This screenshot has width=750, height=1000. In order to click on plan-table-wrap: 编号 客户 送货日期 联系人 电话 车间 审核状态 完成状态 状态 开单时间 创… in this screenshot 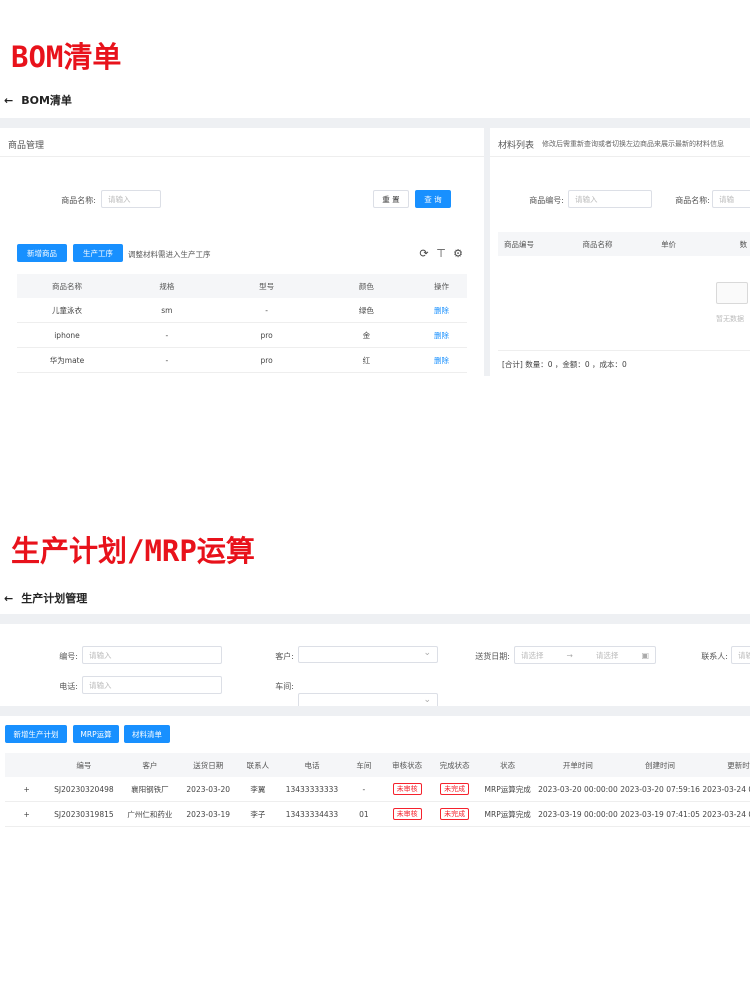, I will do `click(377, 790)`.